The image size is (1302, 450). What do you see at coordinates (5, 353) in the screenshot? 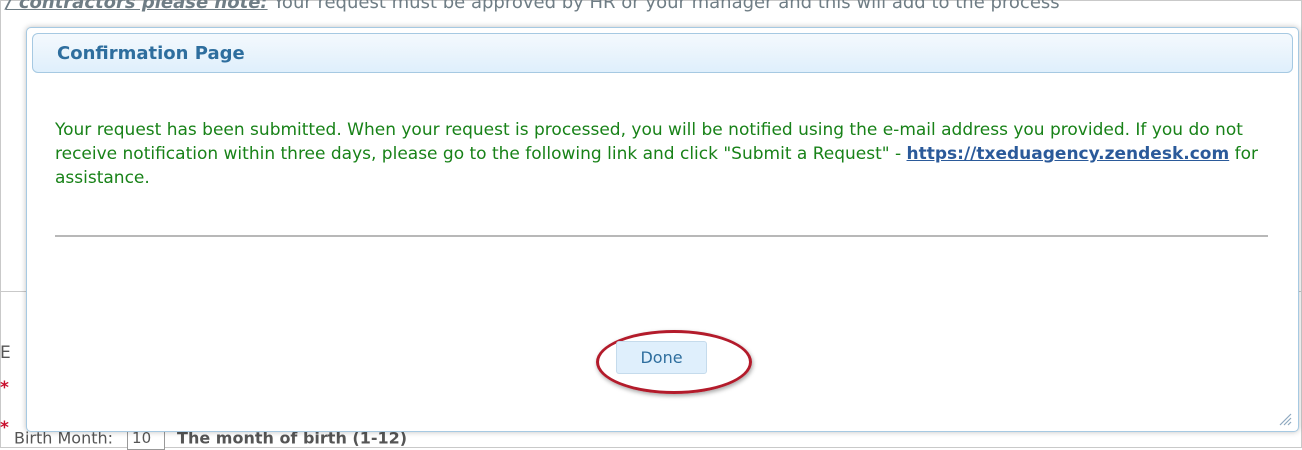
I see `background-label-fragment: E` at bounding box center [5, 353].